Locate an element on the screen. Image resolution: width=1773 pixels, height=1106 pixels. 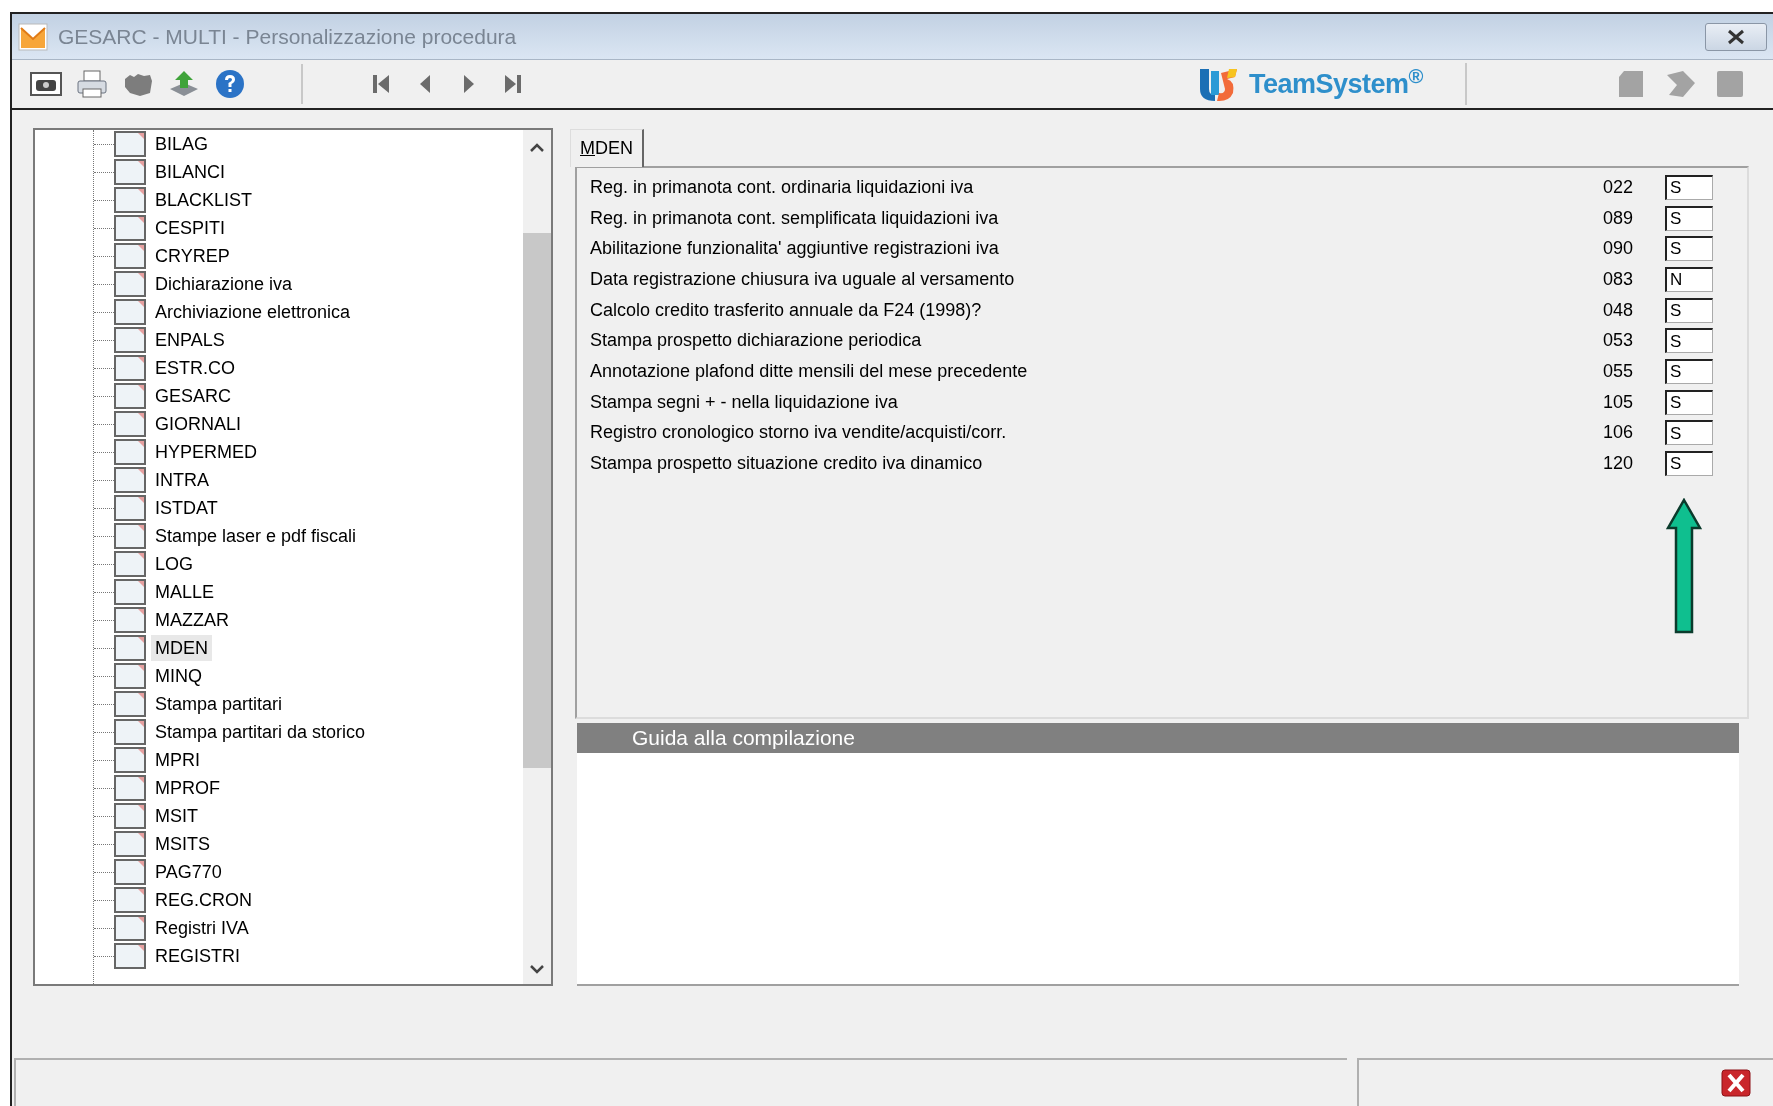
setting-label: Abilitazione funzionalita' aggiuntive registrazioni iva is located at coordinates (795, 249).